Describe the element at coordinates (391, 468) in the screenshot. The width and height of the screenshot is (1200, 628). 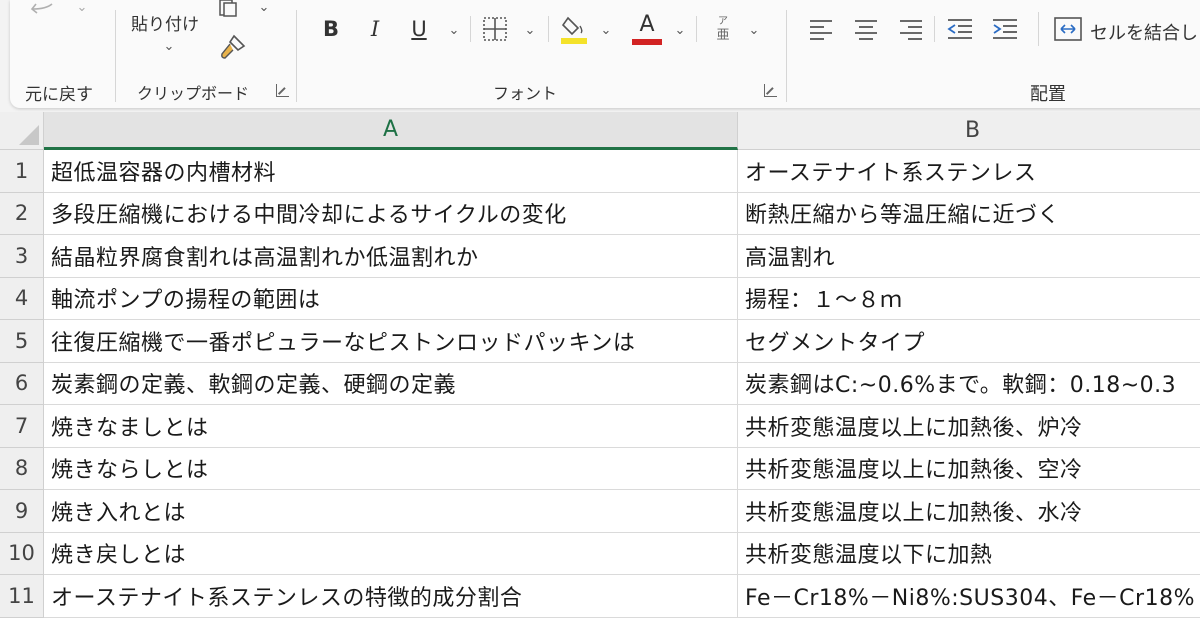
I see `cell-a: 焼きならしとは` at that location.